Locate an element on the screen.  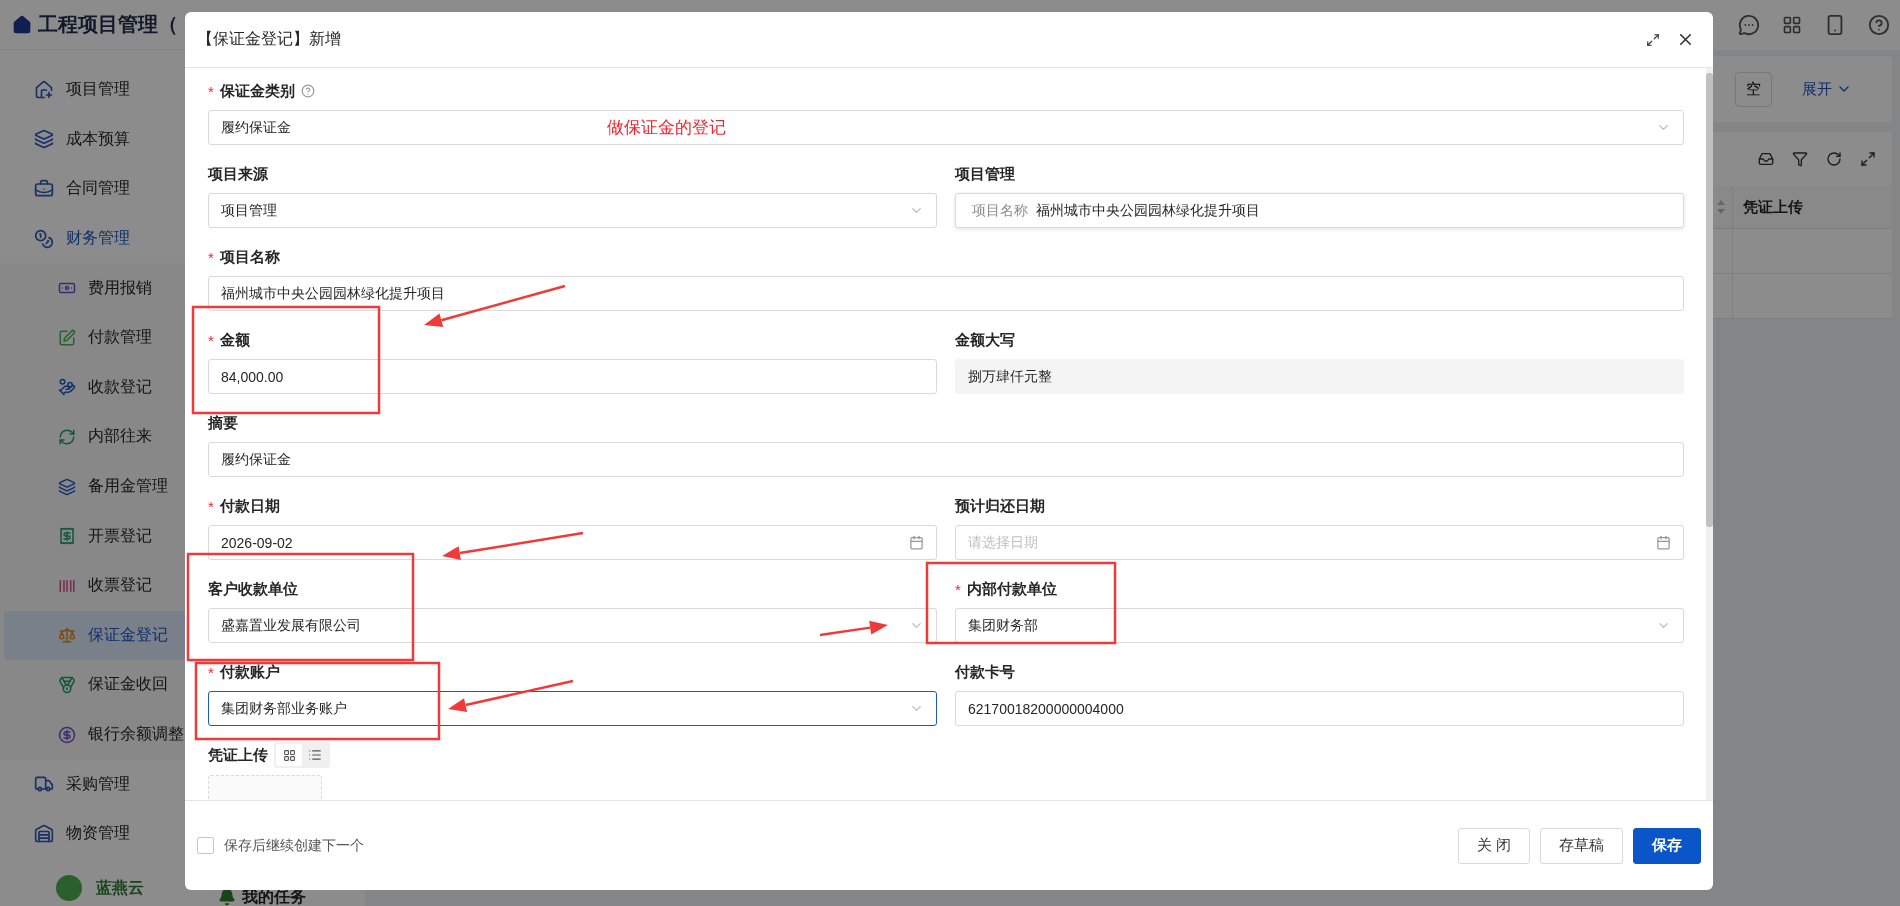
date-field: 2026-09-02 is located at coordinates (572, 542).